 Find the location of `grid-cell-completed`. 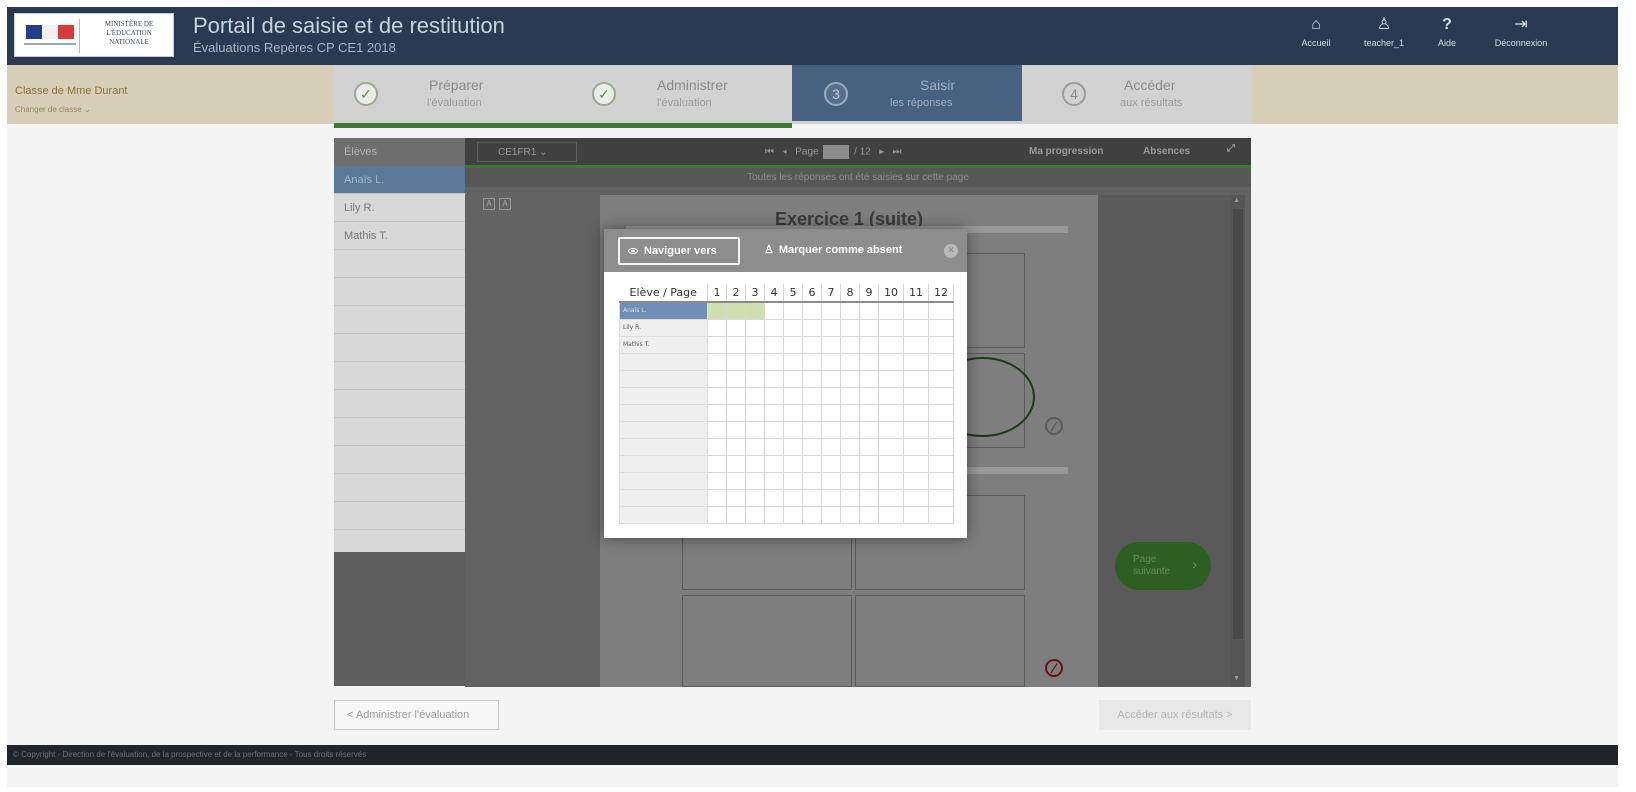

grid-cell-completed is located at coordinates (717, 310).